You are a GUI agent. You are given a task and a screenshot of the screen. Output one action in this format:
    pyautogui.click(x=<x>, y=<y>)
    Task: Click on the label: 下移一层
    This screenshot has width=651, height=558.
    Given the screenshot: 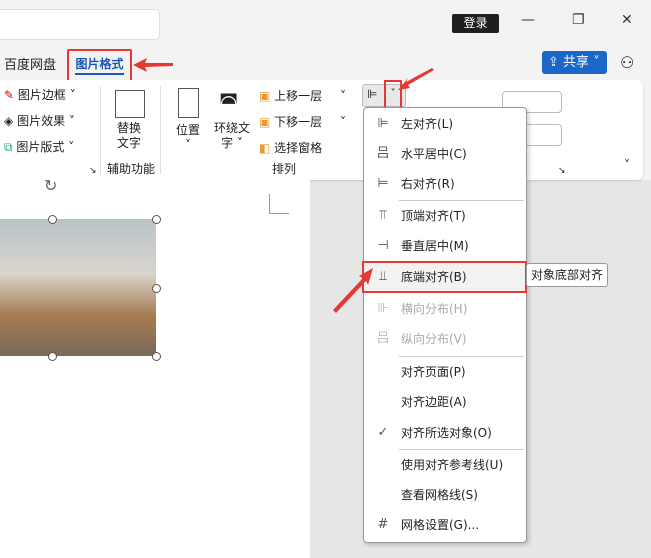 What is the action you would take?
    pyautogui.click(x=298, y=122)
    